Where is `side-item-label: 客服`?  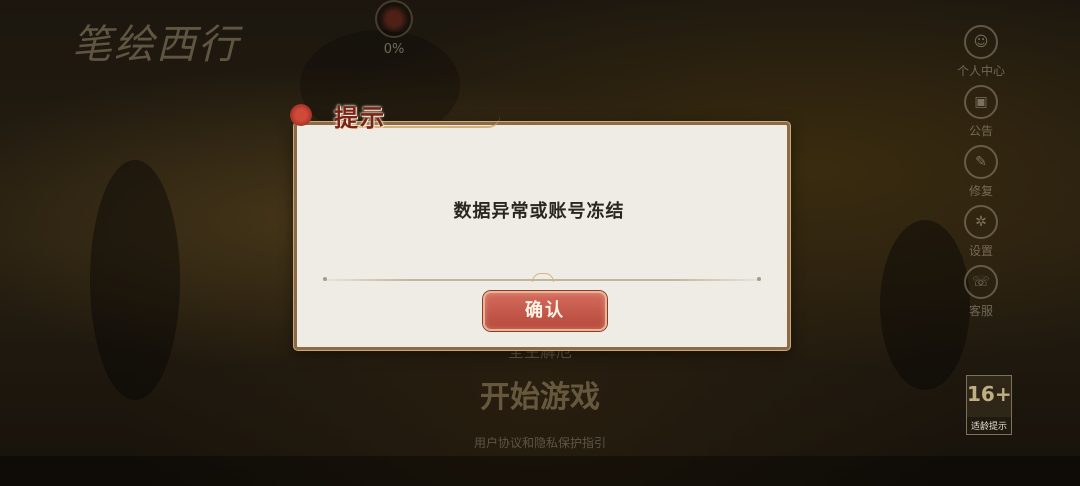
side-item-label: 客服 is located at coordinates (980, 311).